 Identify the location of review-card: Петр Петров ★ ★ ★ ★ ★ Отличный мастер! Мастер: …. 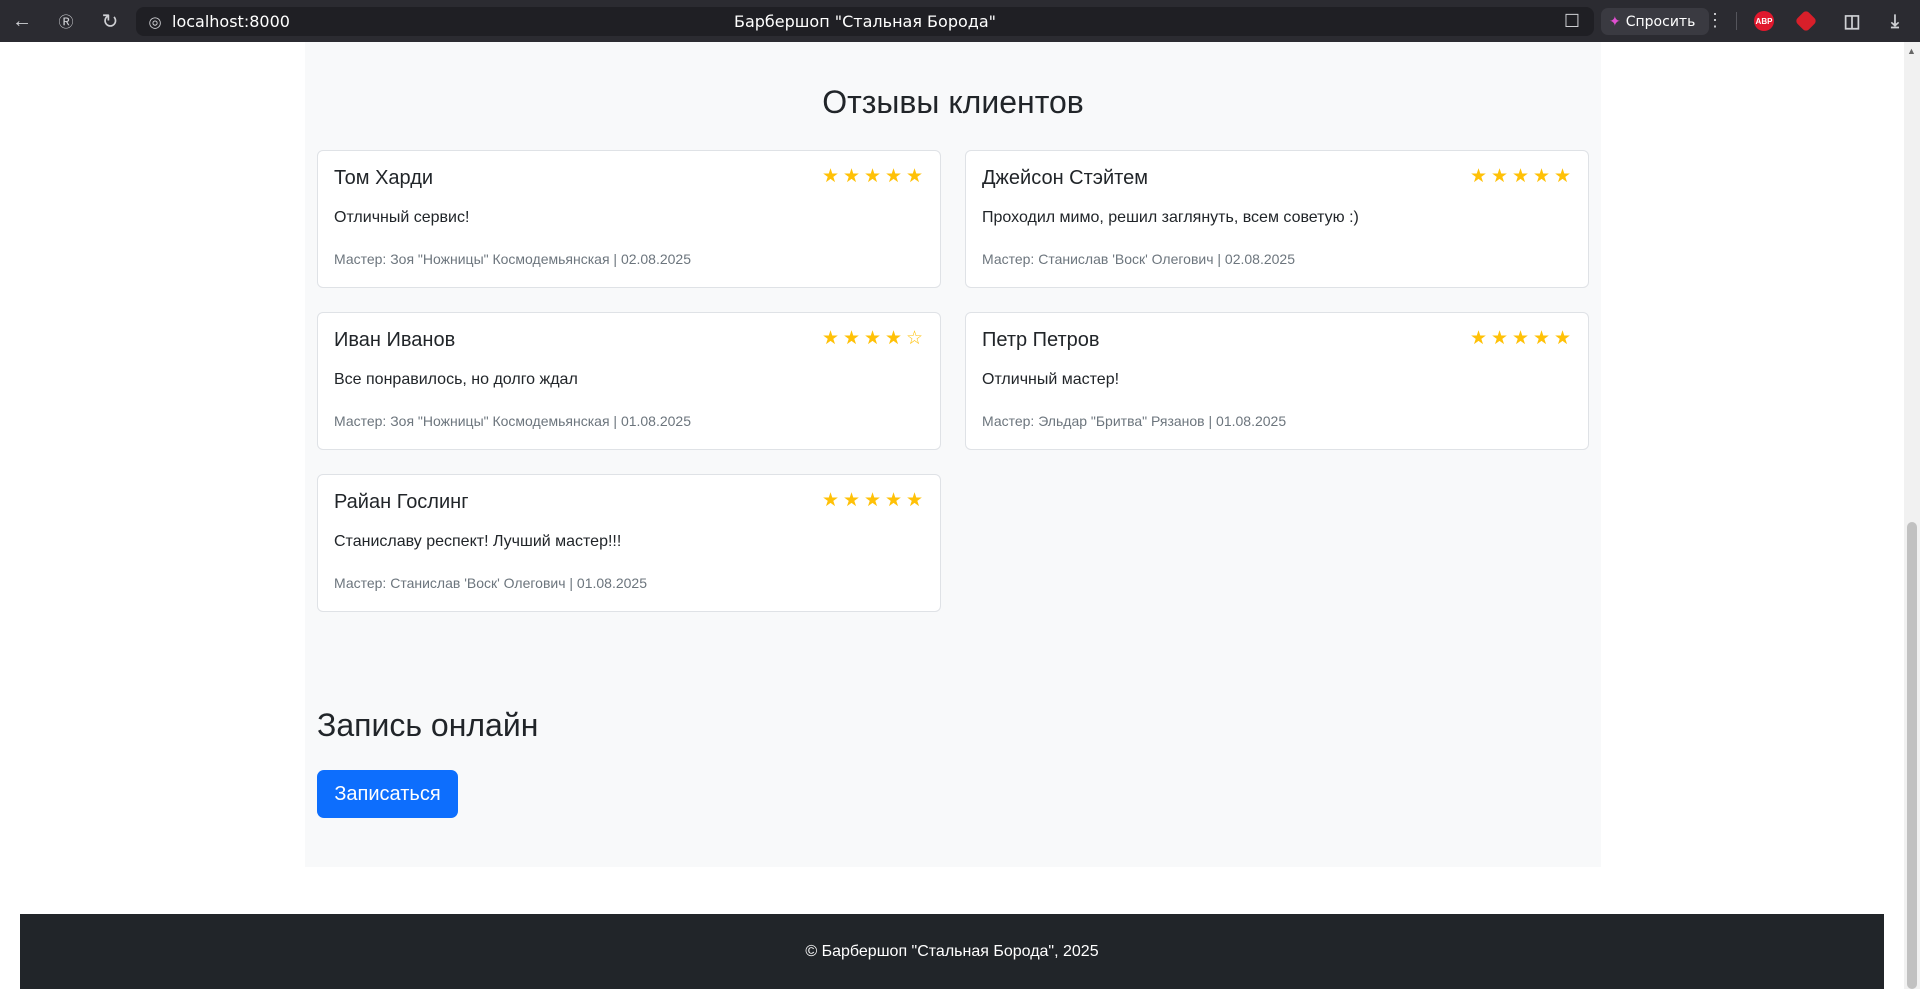
(1277, 381).